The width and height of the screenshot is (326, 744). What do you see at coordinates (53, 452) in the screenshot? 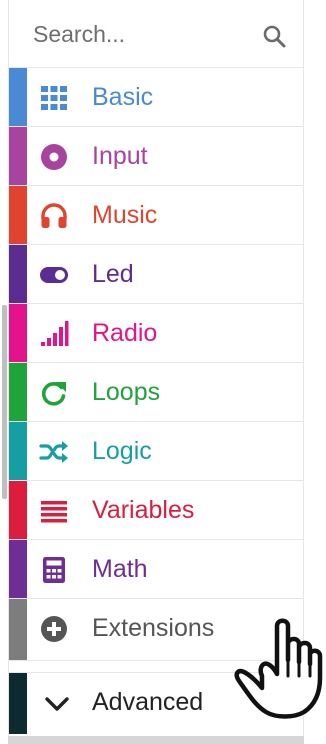
I see `shuffle-icon` at bounding box center [53, 452].